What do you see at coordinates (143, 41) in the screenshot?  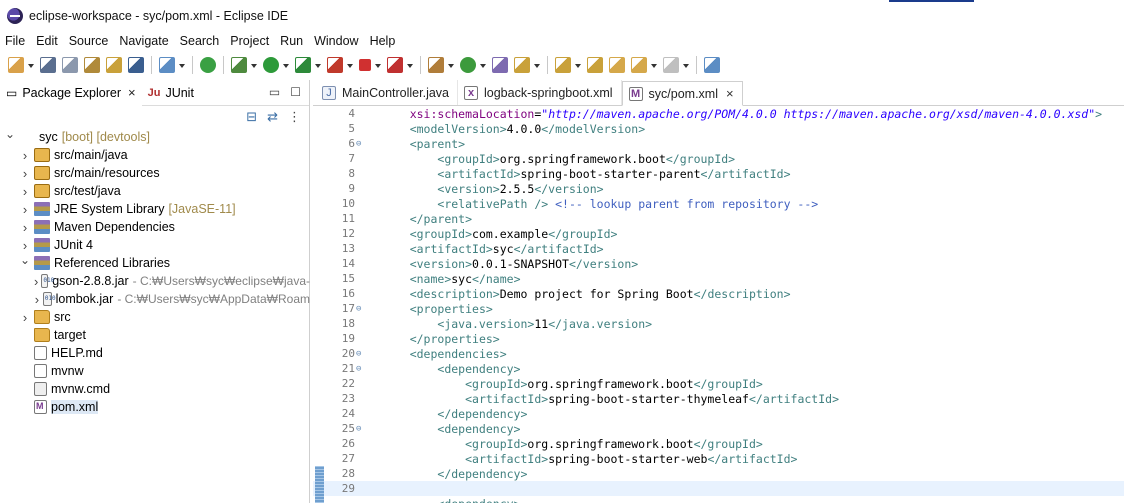 I see `menu-navigate: Navigate` at bounding box center [143, 41].